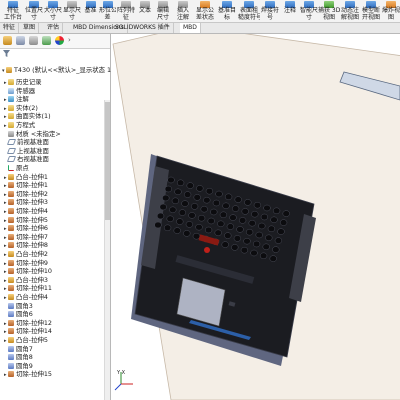  What do you see at coordinates (249, 14) in the screenshot?
I see `ribbon-button-label: 表面粗 糙度符号` at bounding box center [249, 14].